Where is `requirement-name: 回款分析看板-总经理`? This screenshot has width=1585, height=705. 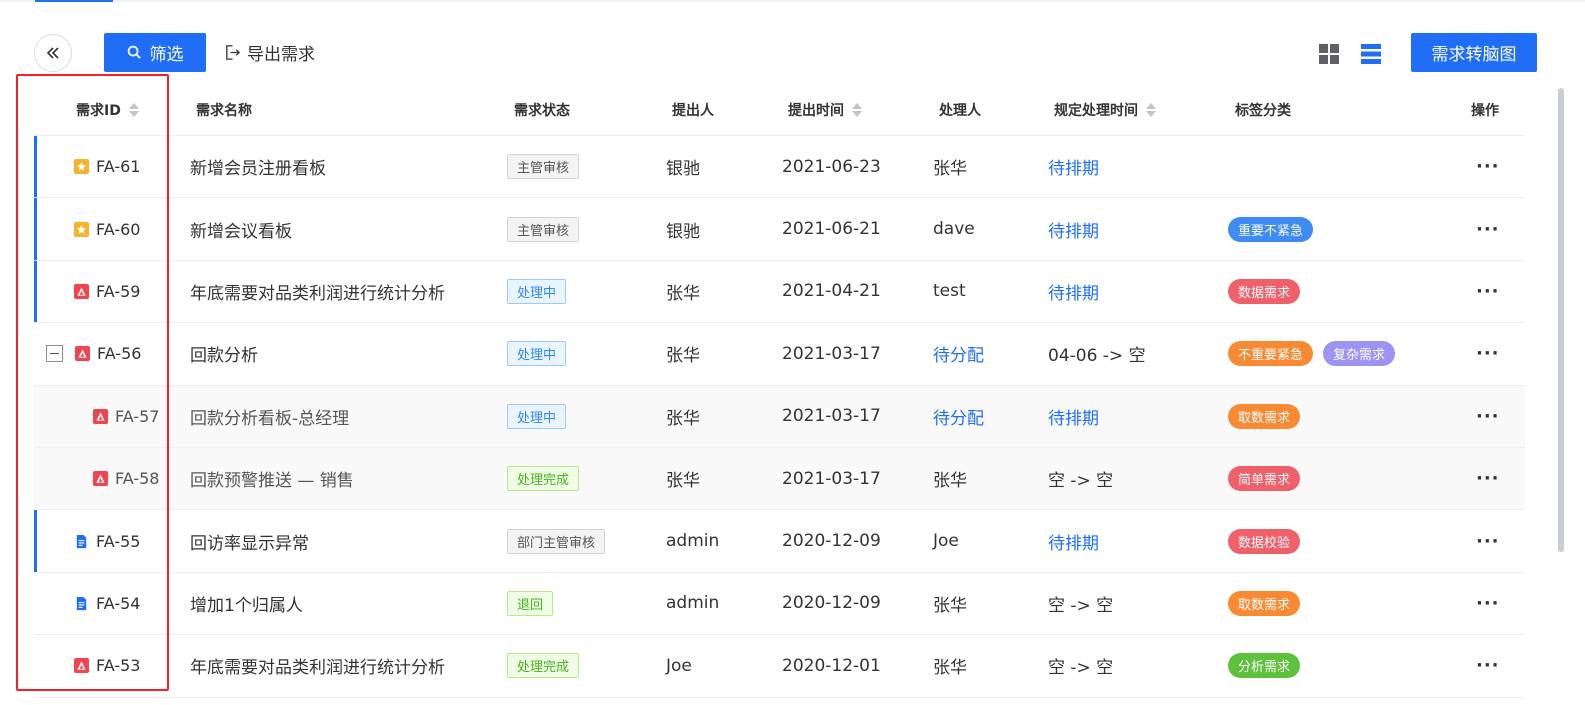 requirement-name: 回款分析看板-总经理 is located at coordinates (269, 416).